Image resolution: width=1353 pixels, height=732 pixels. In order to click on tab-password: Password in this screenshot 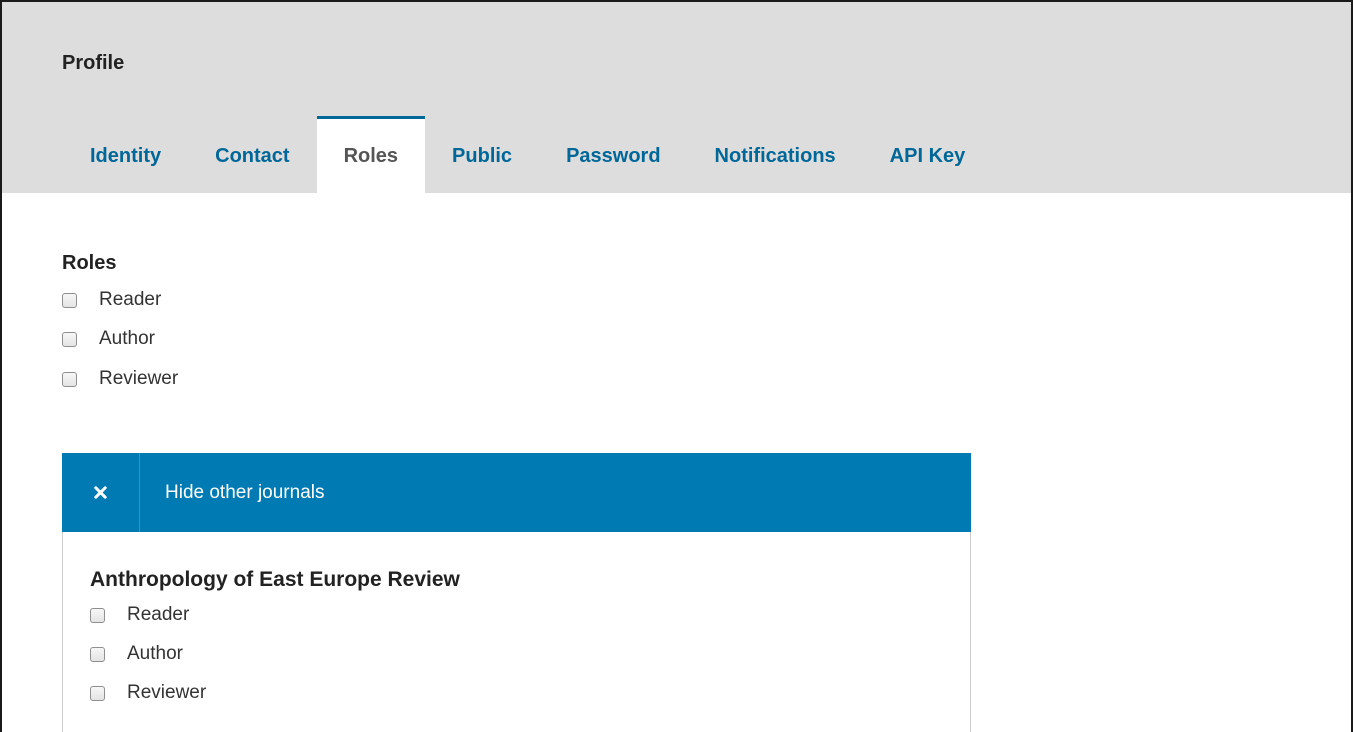, I will do `click(613, 154)`.